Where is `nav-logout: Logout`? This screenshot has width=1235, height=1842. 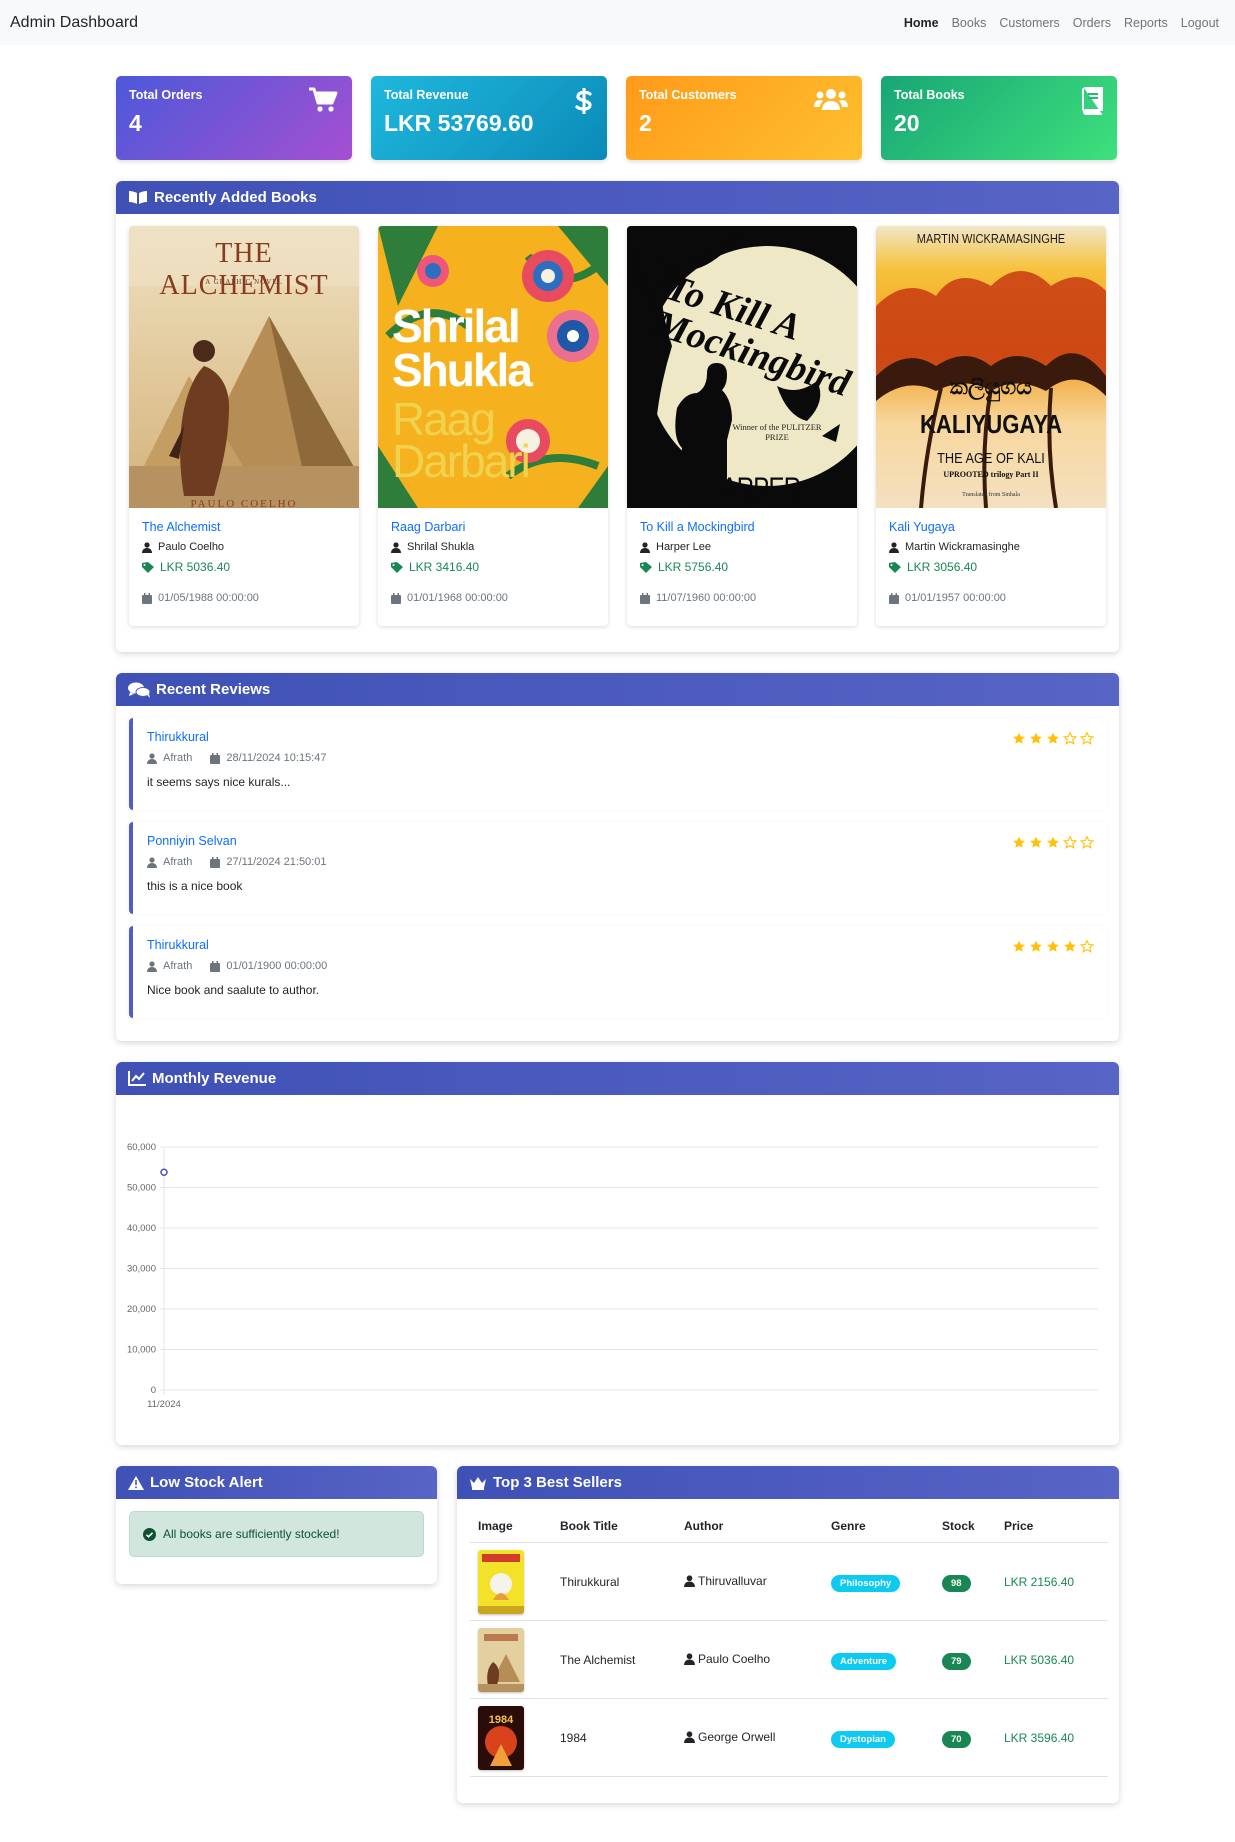 nav-logout: Logout is located at coordinates (1200, 23).